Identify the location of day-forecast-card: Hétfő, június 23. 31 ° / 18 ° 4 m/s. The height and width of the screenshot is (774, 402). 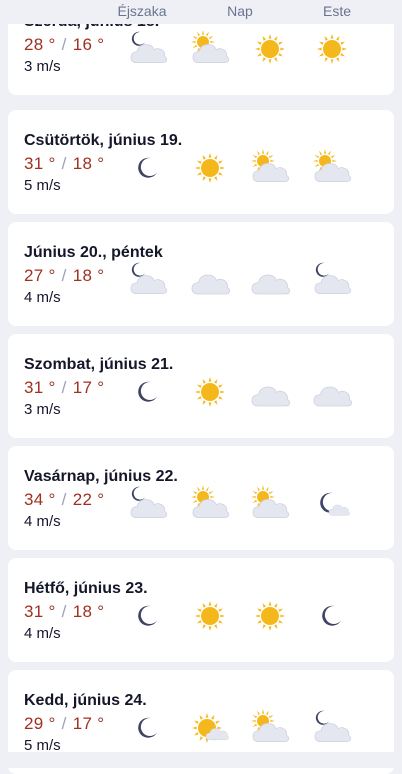
(201, 610).